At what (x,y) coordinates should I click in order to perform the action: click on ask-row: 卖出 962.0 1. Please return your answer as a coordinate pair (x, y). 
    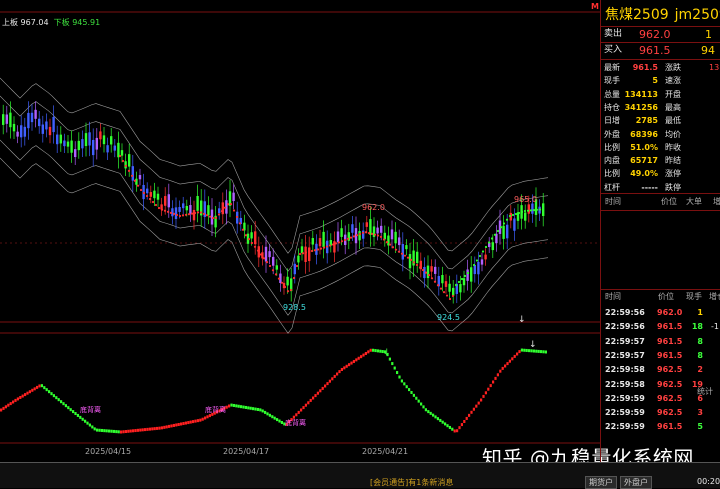
    Looking at the image, I should click on (660, 34).